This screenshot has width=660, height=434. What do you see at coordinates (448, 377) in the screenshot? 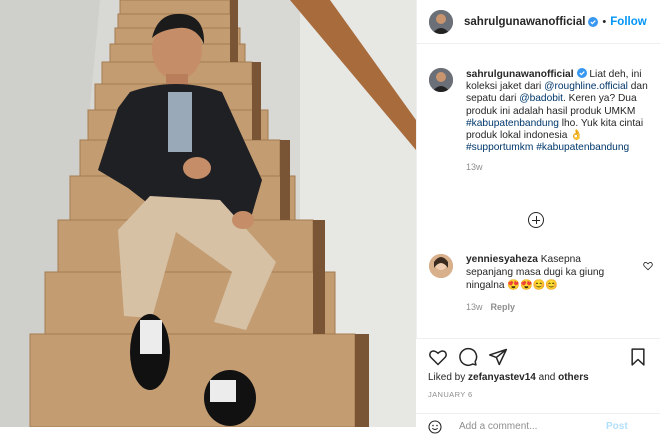
I see `liked-prefix: Liked by` at bounding box center [448, 377].